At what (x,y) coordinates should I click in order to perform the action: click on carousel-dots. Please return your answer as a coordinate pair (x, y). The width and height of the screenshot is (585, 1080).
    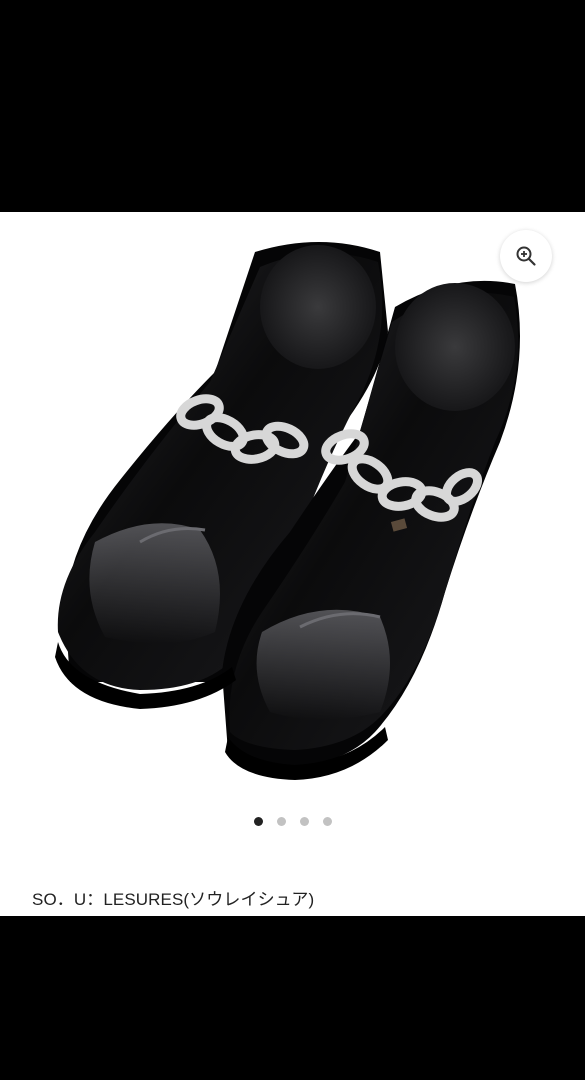
    Looking at the image, I should click on (292, 821).